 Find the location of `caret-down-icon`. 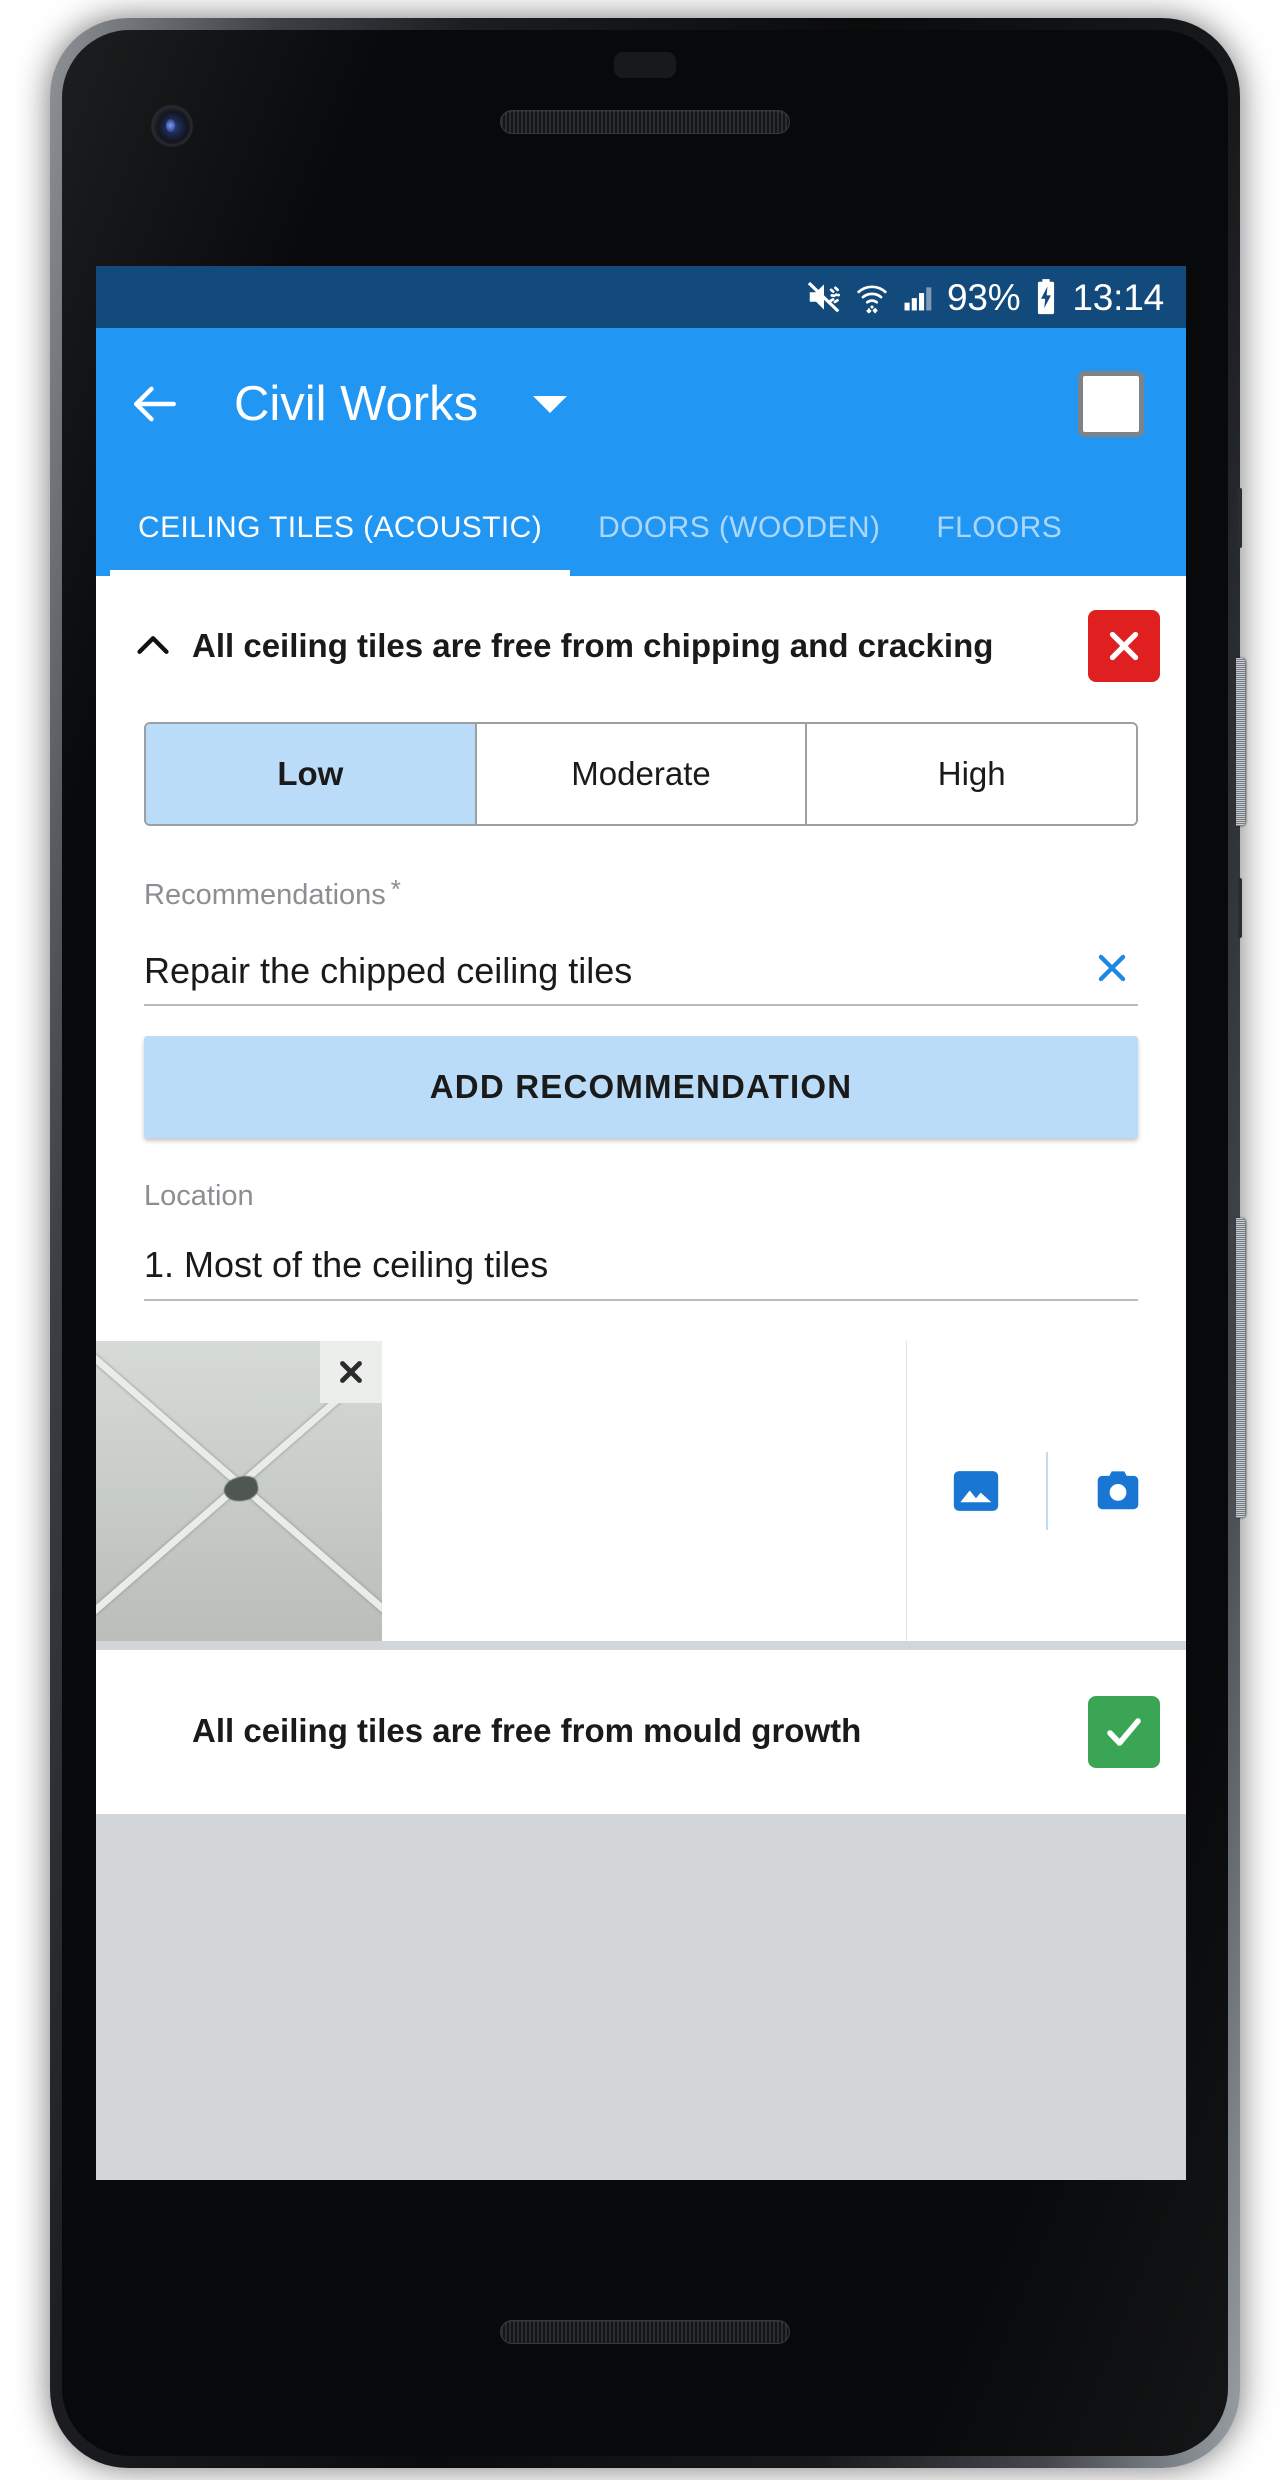

caret-down-icon is located at coordinates (550, 404).